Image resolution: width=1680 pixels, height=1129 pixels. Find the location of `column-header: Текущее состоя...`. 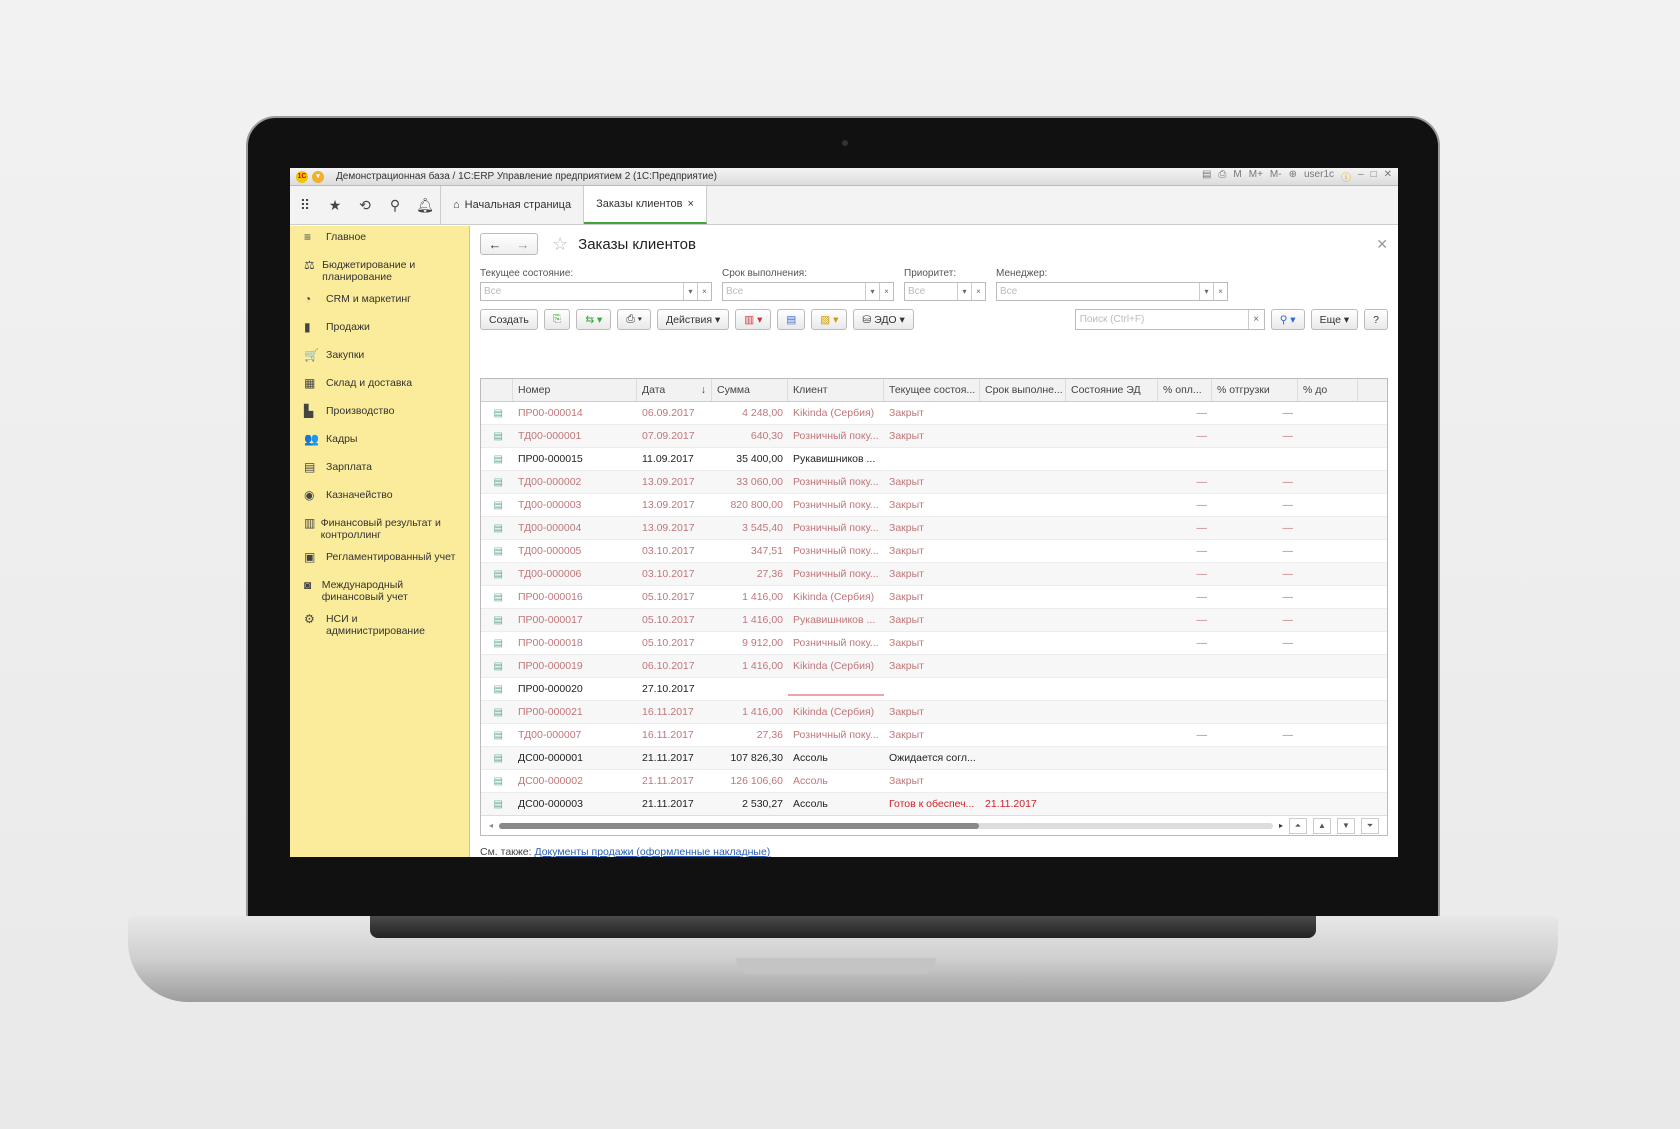

column-header: Текущее состоя... is located at coordinates (932, 390).